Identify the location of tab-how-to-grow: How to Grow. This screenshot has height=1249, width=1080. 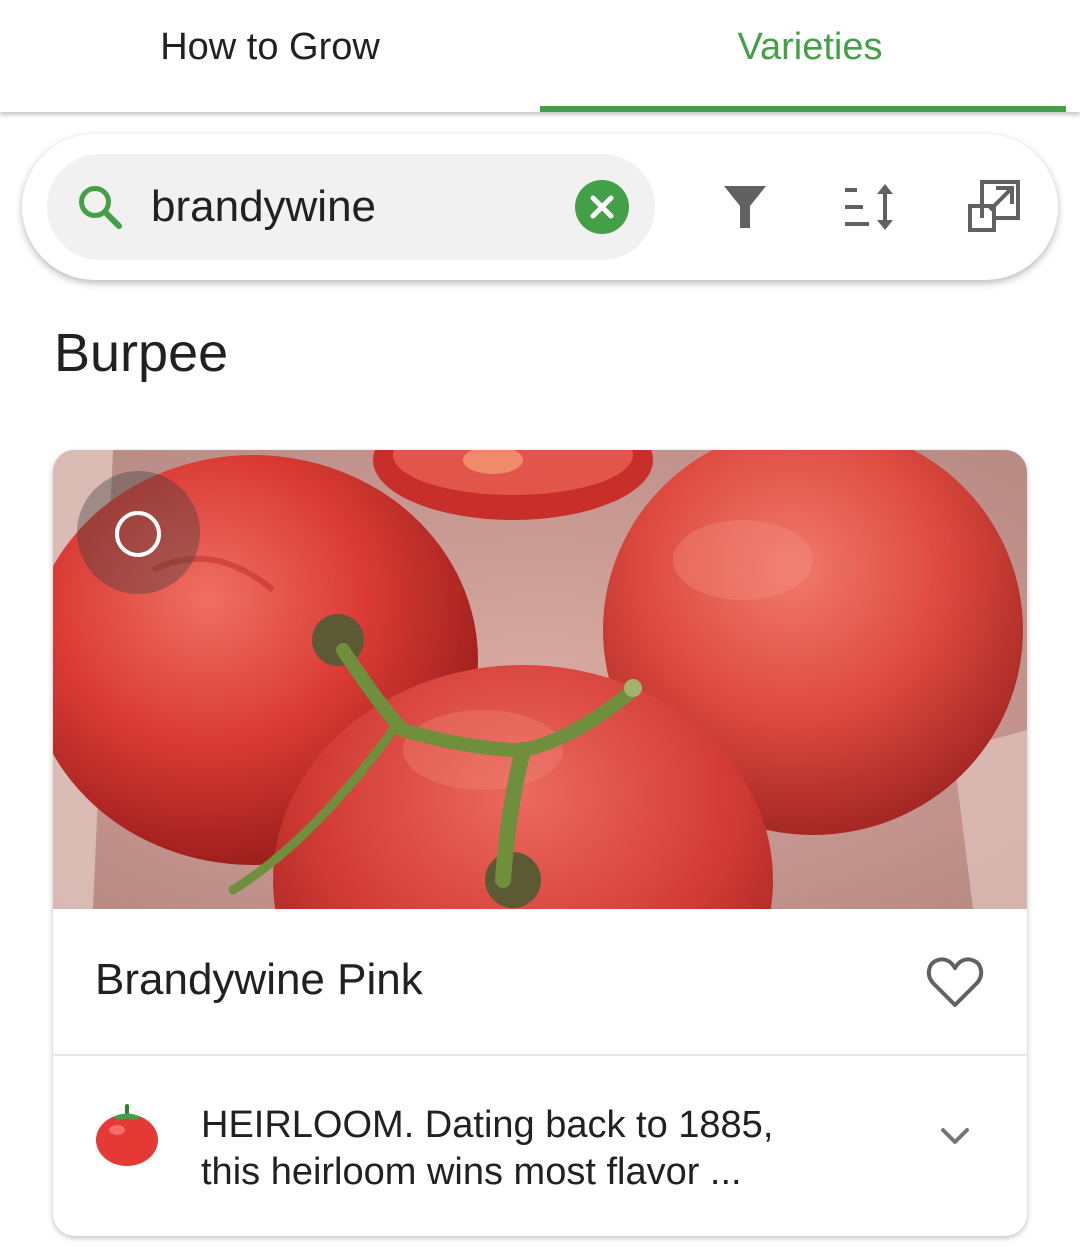
(270, 56).